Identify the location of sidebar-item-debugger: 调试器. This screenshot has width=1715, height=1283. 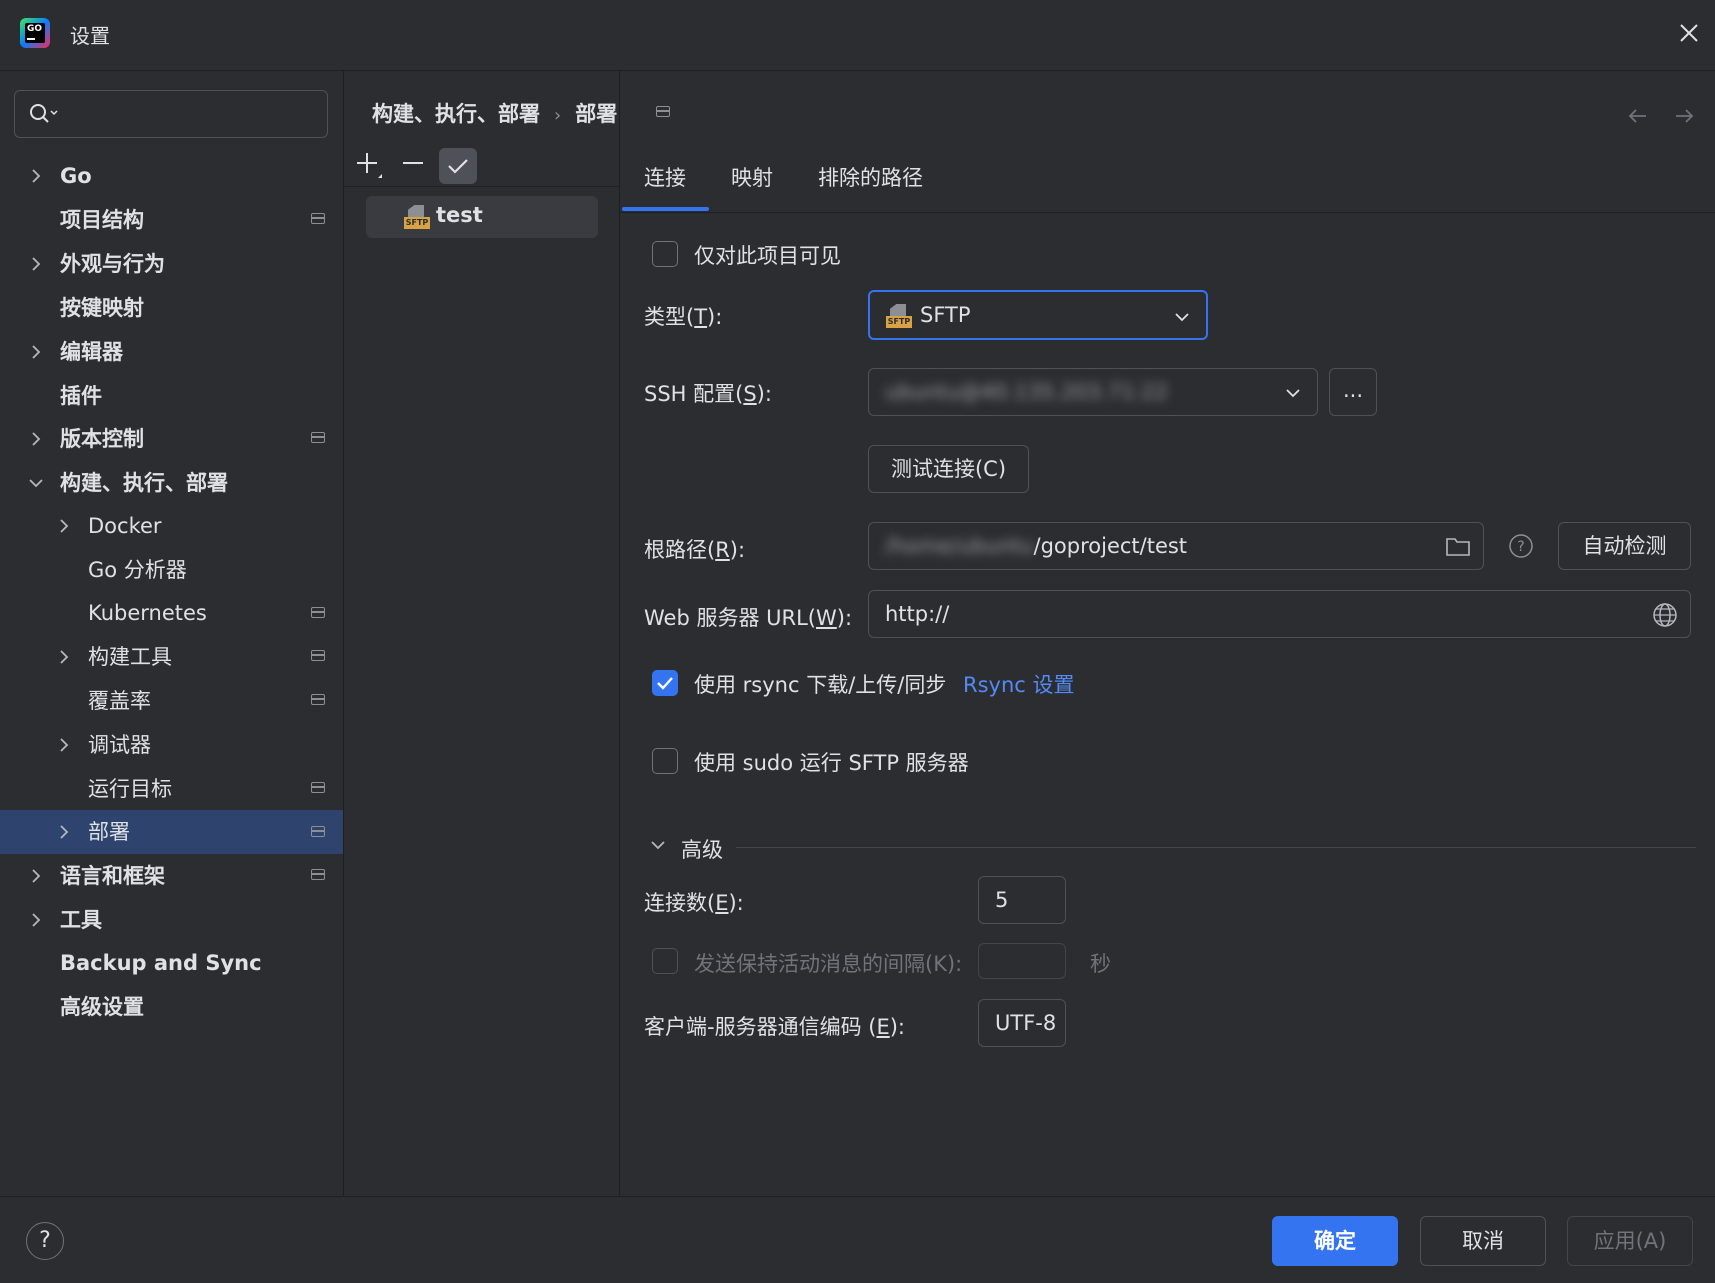
(119, 745).